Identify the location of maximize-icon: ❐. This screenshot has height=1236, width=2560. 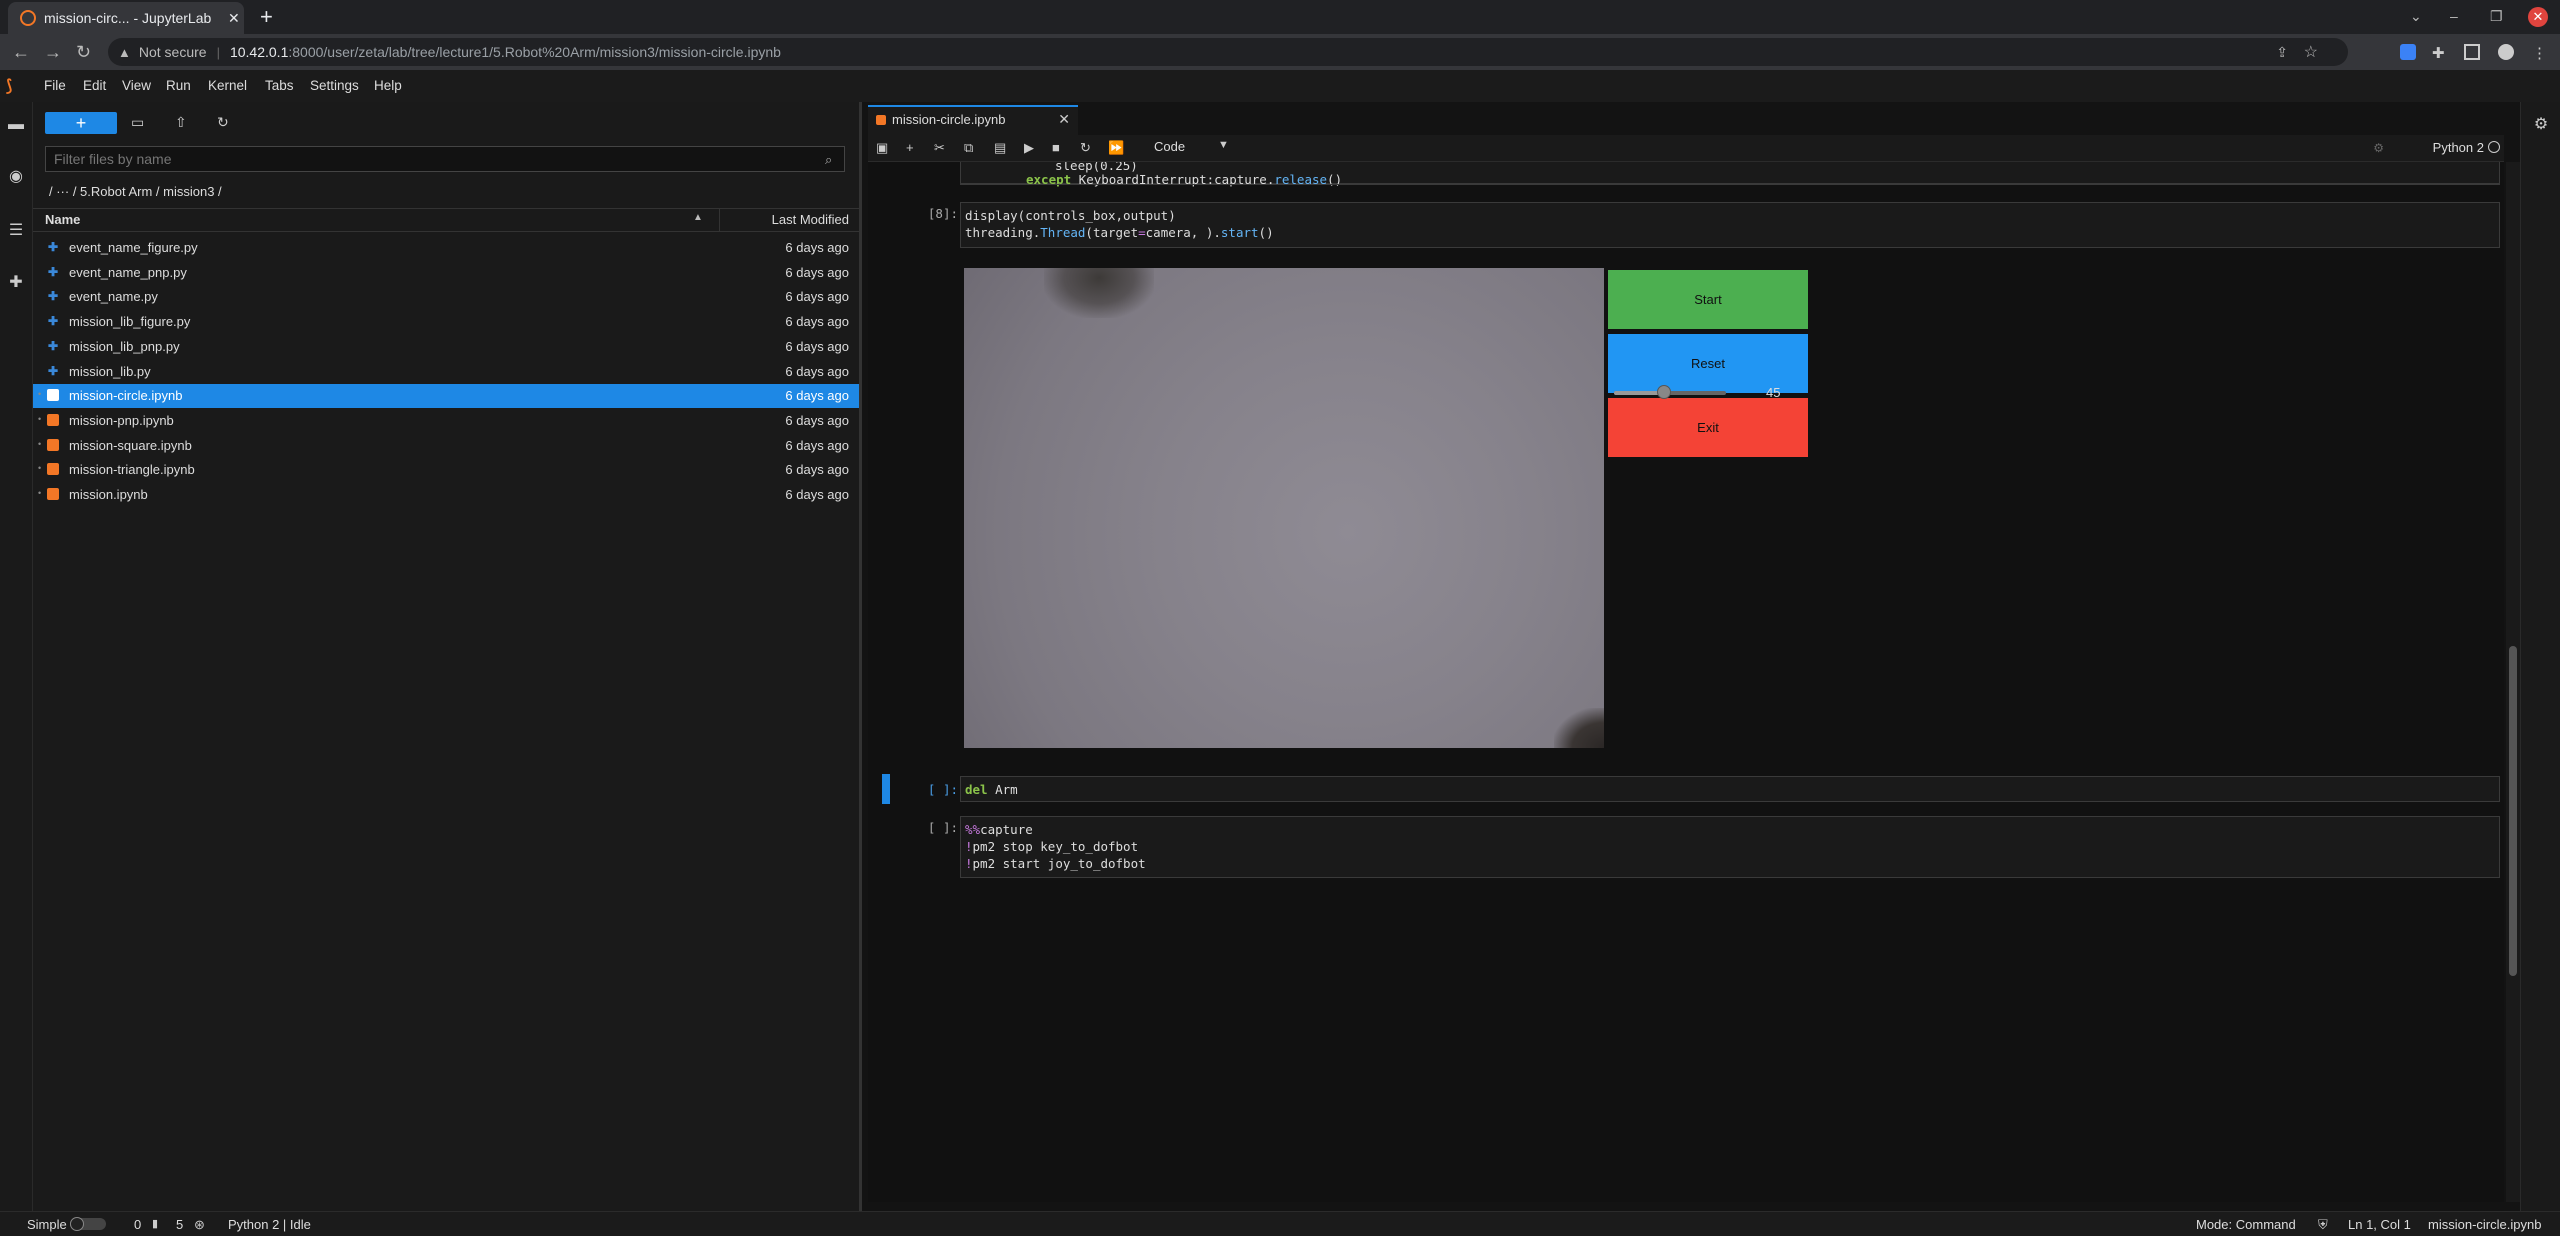
(2496, 16).